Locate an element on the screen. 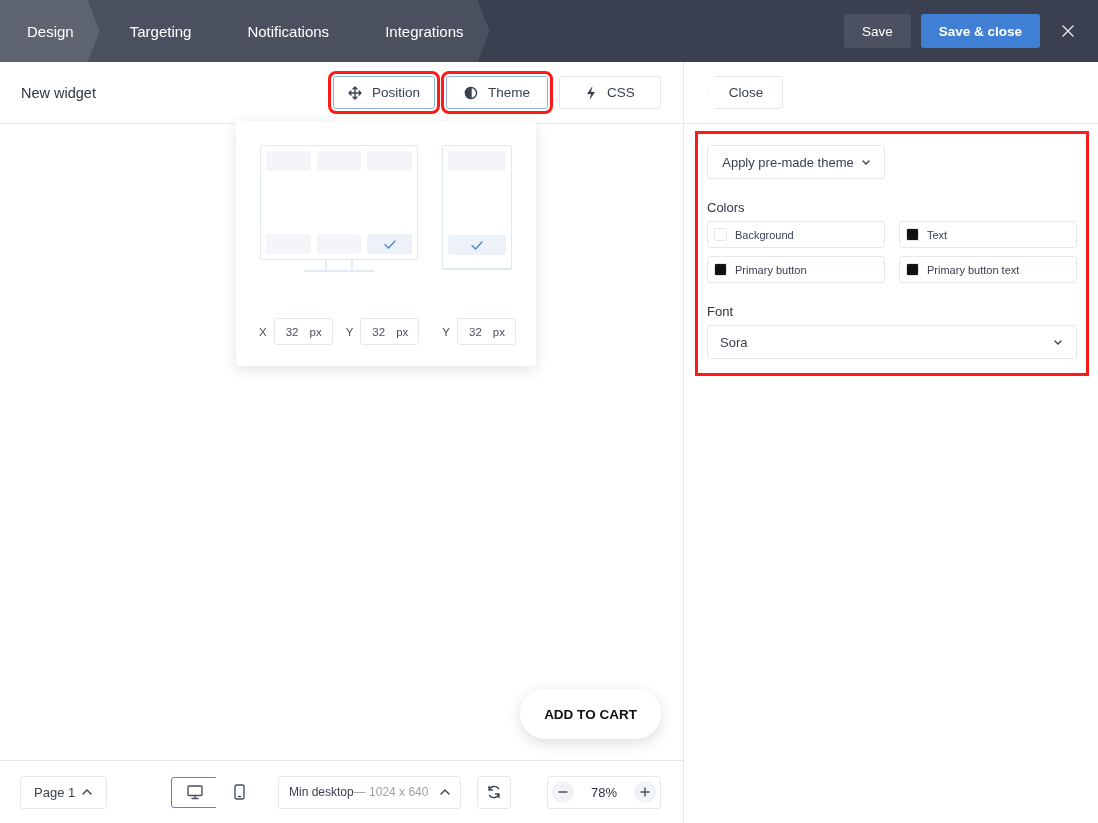  save-button: Save is located at coordinates (877, 31).